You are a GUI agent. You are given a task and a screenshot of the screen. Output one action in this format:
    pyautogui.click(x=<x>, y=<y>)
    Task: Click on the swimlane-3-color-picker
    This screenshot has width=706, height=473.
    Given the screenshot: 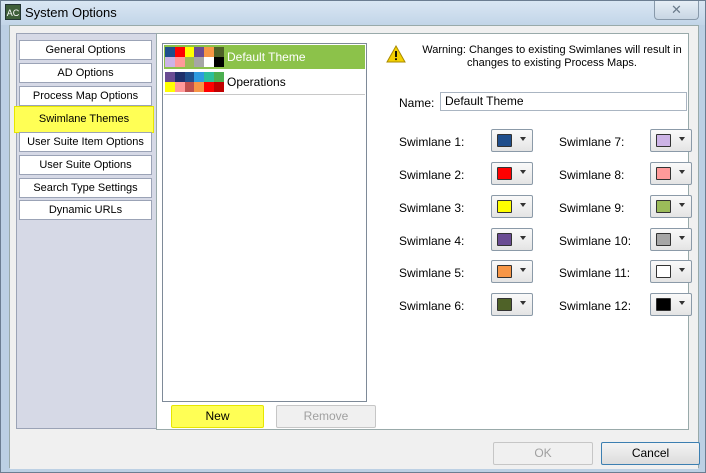 What is the action you would take?
    pyautogui.click(x=512, y=206)
    